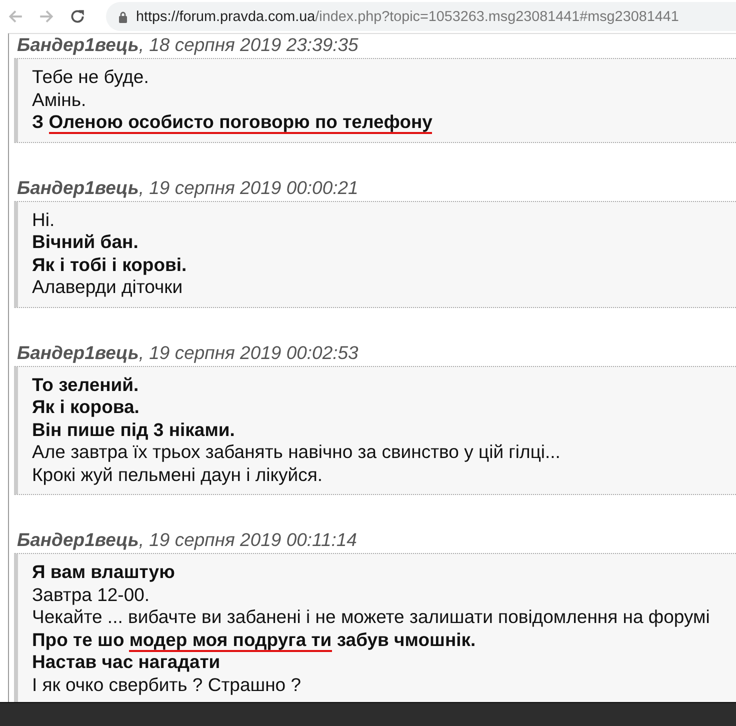 The height and width of the screenshot is (726, 736). I want to click on post-line: З Оленою особисто поговорю по телефону, so click(233, 122).